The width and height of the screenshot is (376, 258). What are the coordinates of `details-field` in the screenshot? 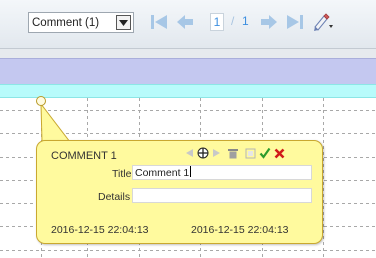 It's located at (222, 195).